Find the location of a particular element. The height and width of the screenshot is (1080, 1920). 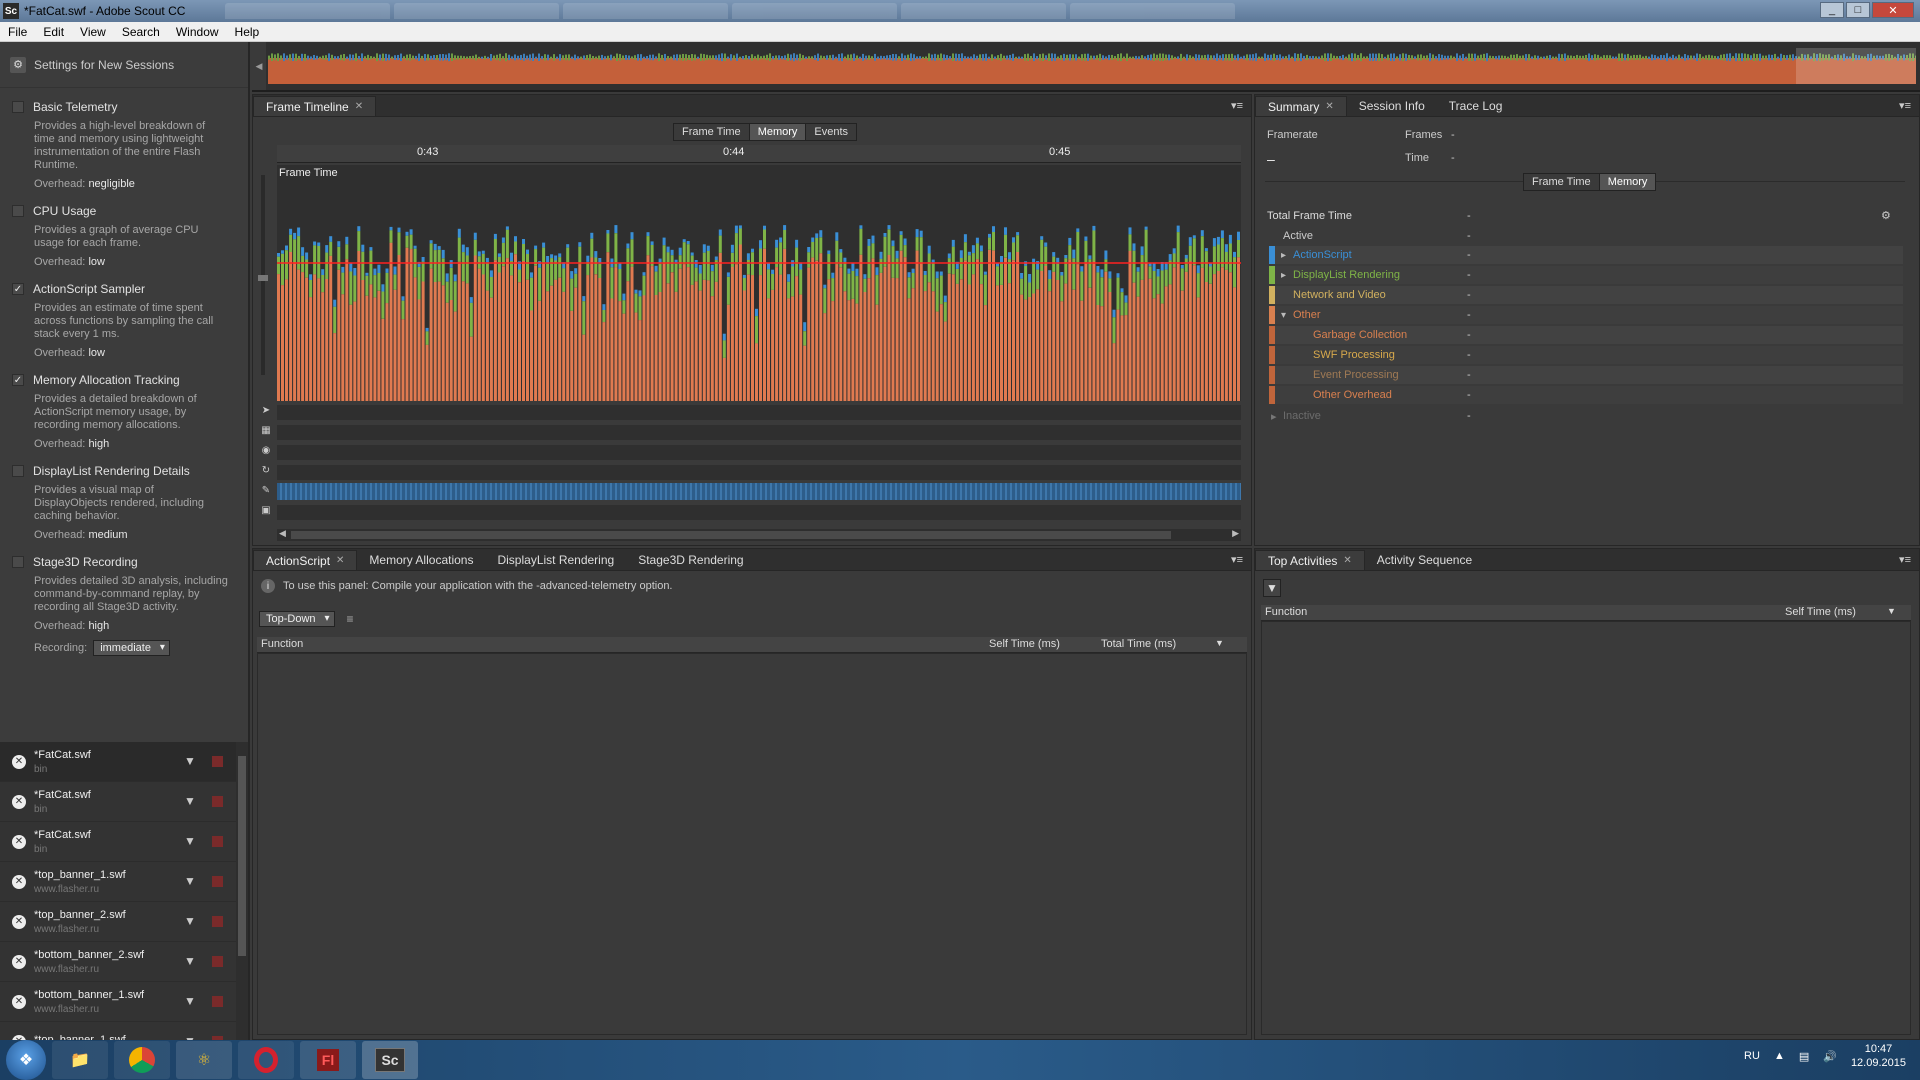

flash-icon: Fl is located at coordinates (328, 1060).